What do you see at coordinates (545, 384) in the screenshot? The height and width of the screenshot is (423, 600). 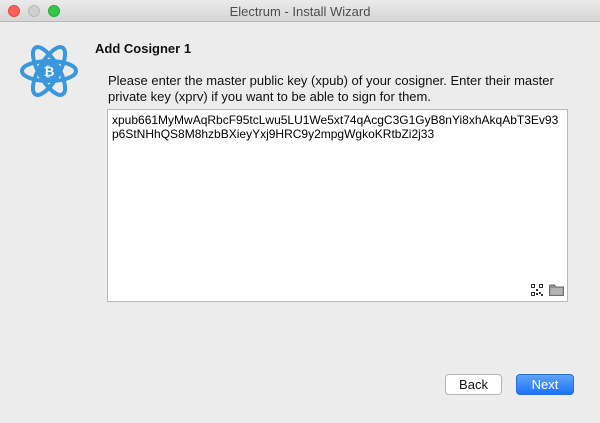 I see `next-button: Next` at bounding box center [545, 384].